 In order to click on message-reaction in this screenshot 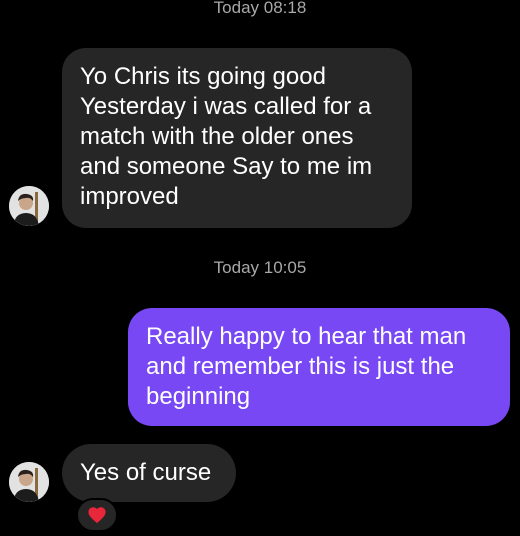, I will do `click(97, 515)`.